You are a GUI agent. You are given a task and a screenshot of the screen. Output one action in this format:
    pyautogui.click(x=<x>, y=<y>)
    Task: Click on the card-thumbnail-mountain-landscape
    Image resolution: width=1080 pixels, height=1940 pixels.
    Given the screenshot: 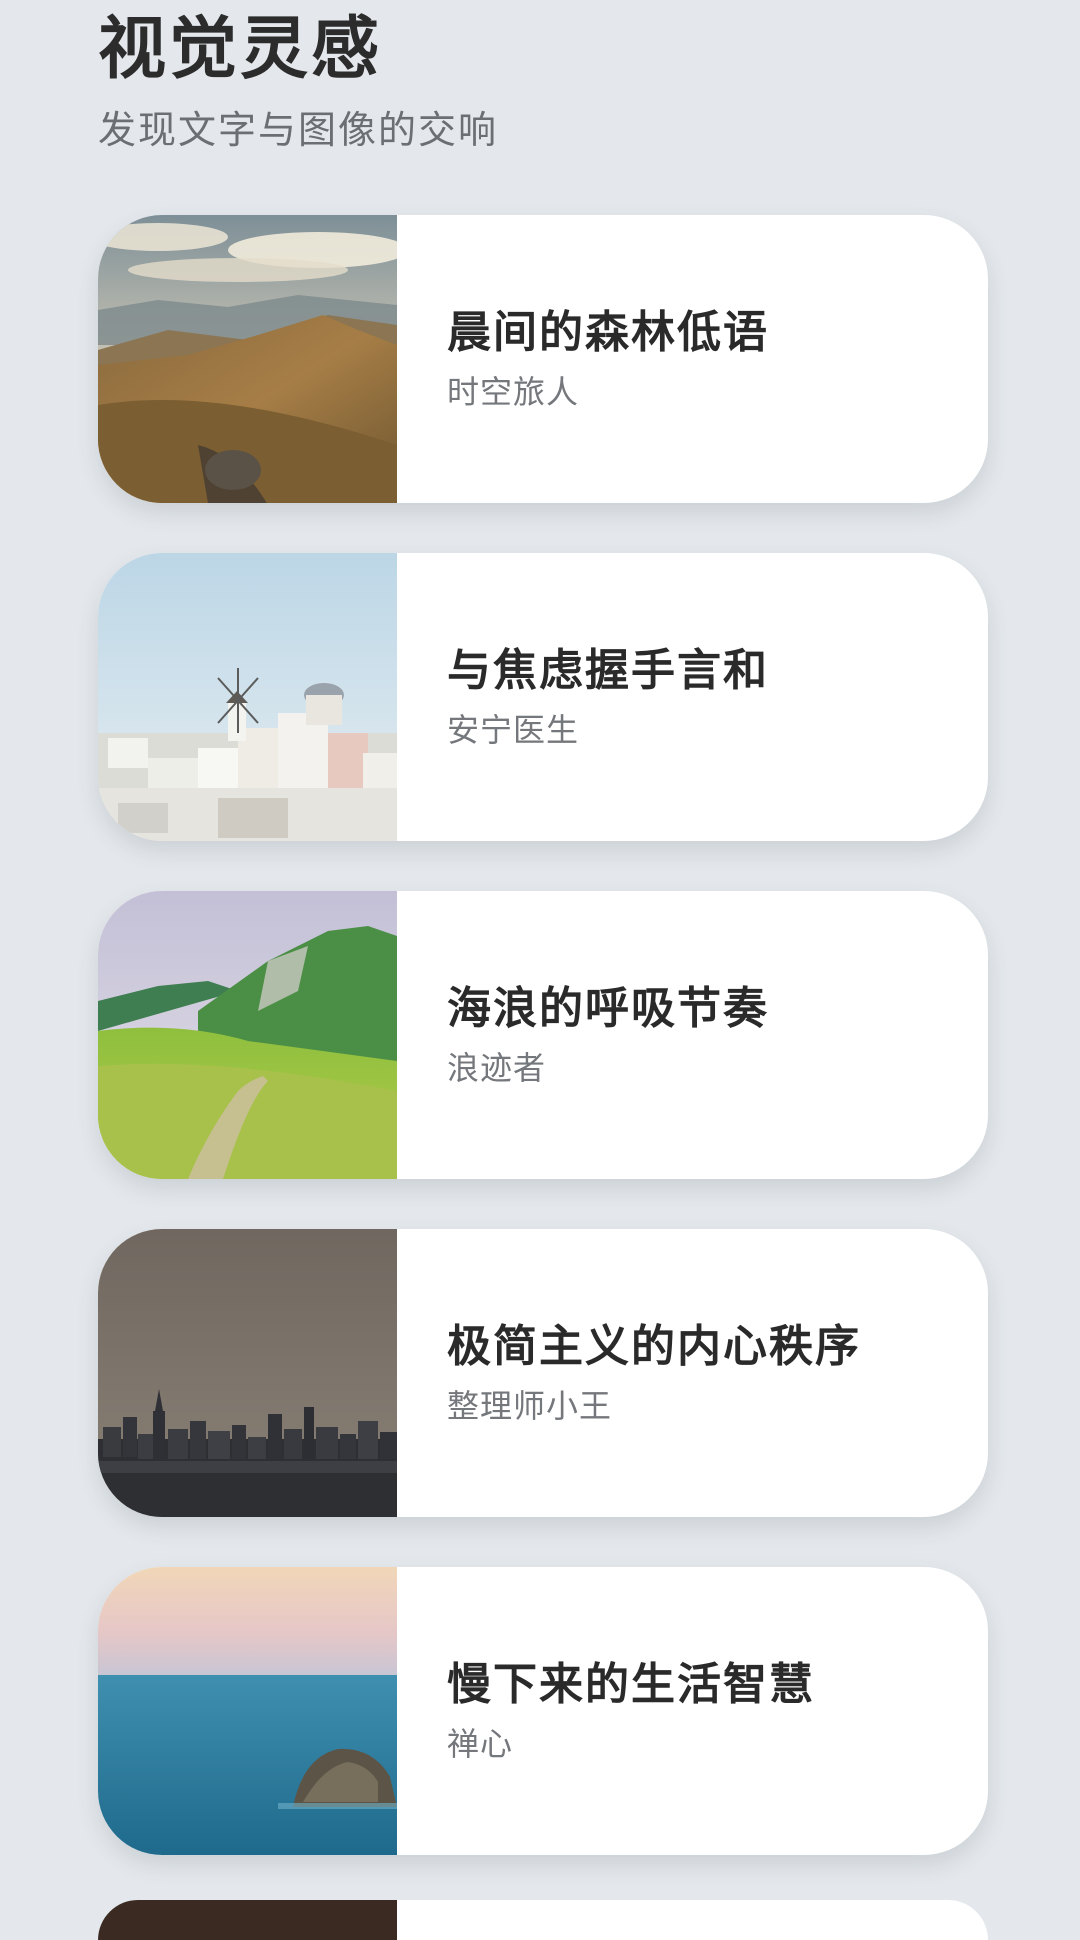 What is the action you would take?
    pyautogui.click(x=247, y=359)
    